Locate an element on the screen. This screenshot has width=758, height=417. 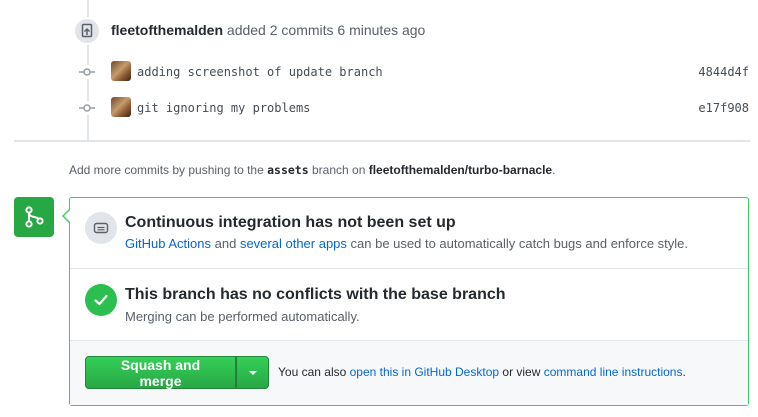
push-hint-prefix: Add more commits by pushing to the is located at coordinates (166, 170).